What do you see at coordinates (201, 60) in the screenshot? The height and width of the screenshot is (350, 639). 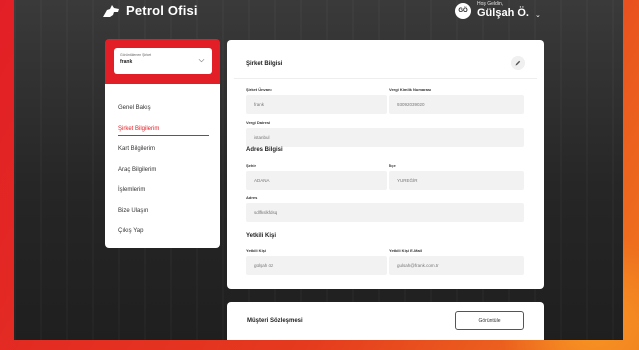 I see `chevron-down-icon` at bounding box center [201, 60].